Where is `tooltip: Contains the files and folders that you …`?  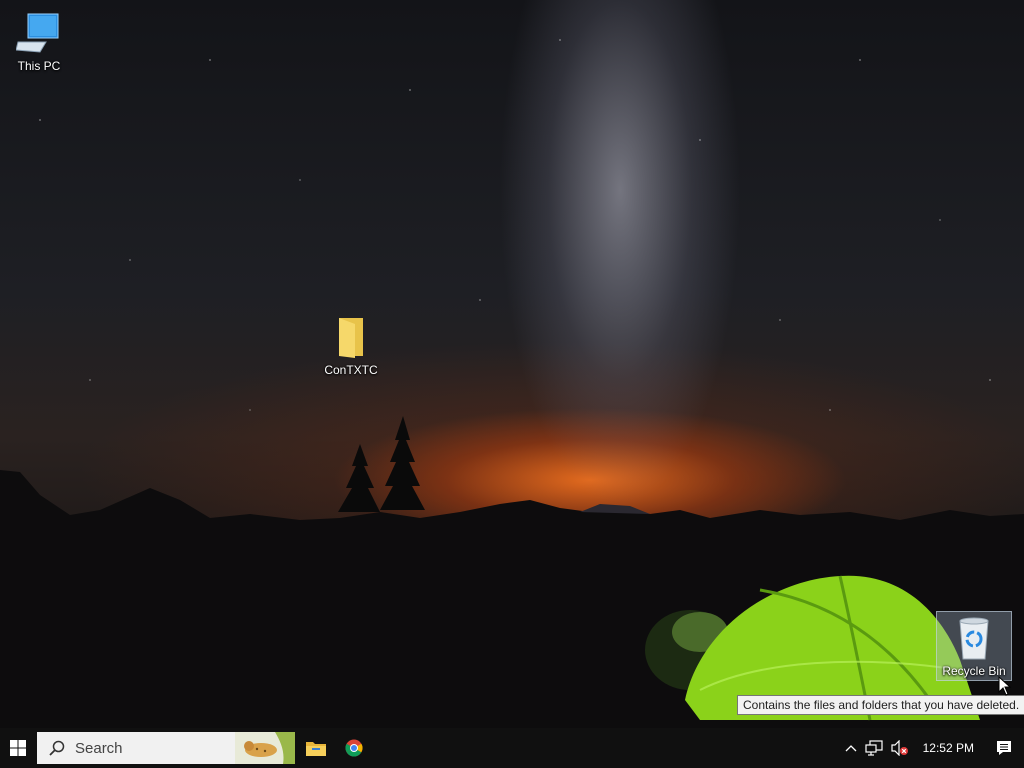
tooltip: Contains the files and folders that you … is located at coordinates (880, 705).